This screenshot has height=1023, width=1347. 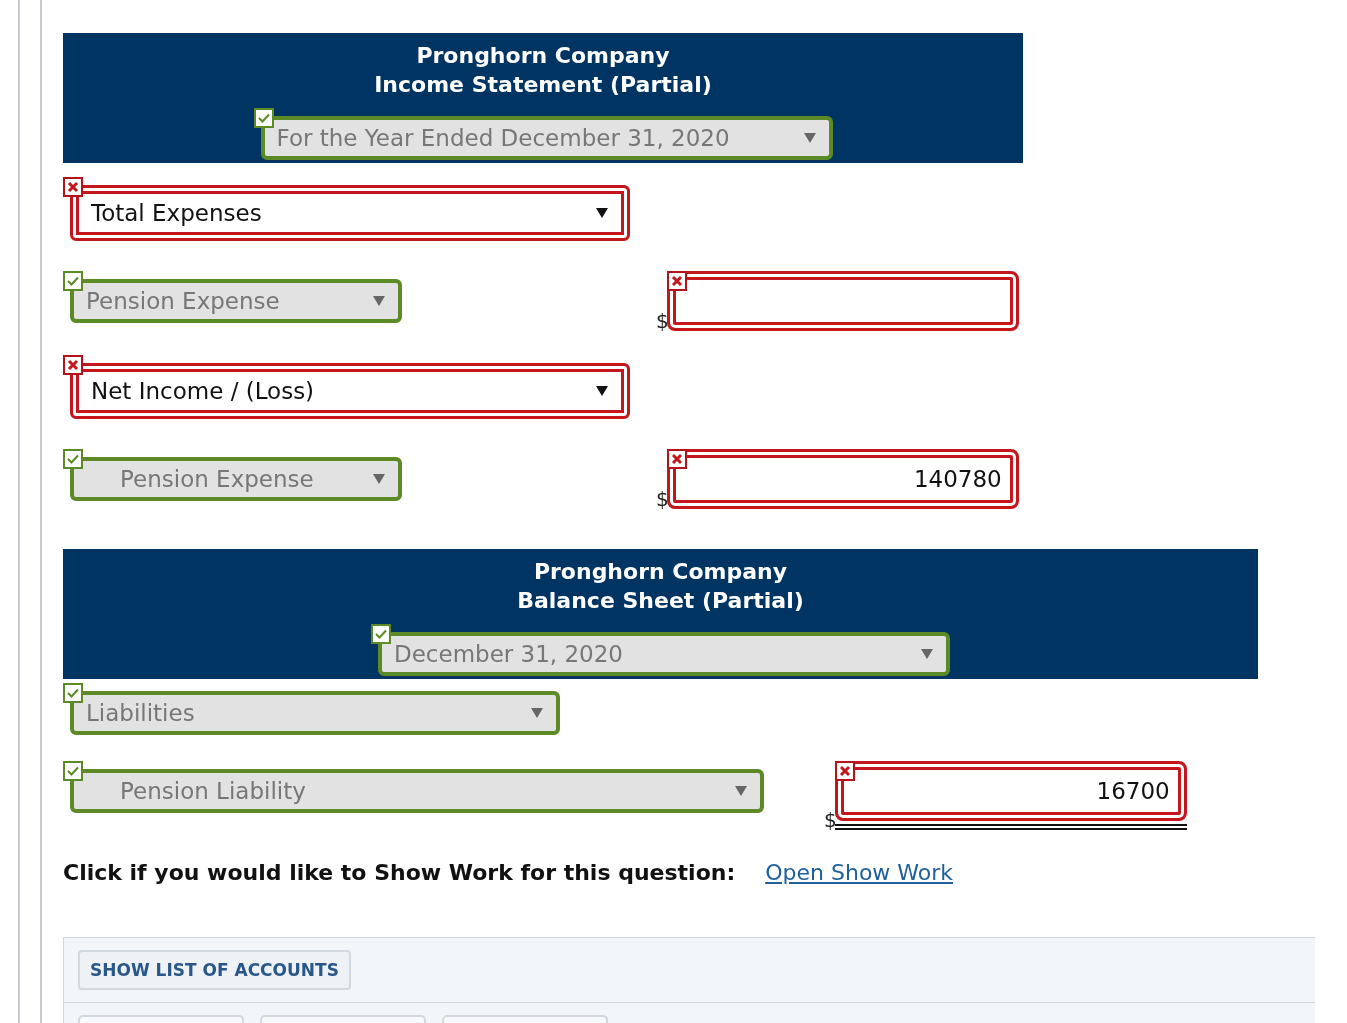 What do you see at coordinates (315, 713) in the screenshot?
I see `account-dropdown: Liabilities` at bounding box center [315, 713].